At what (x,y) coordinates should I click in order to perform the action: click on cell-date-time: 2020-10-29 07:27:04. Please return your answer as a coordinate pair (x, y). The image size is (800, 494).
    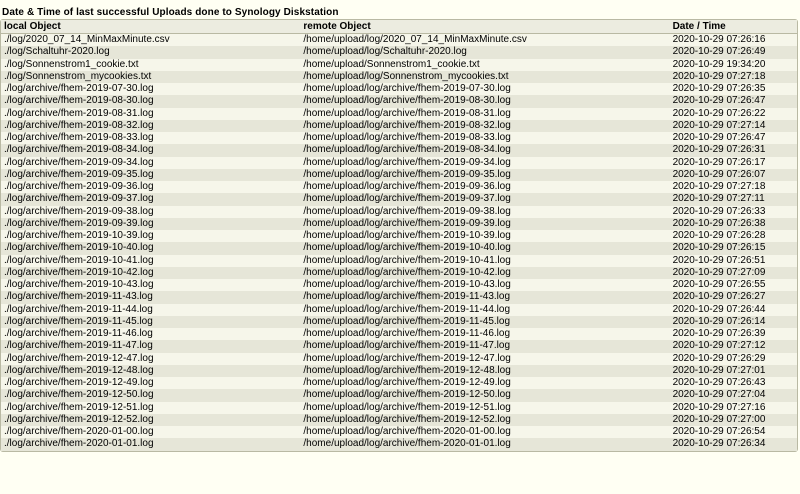
    Looking at the image, I should click on (733, 395).